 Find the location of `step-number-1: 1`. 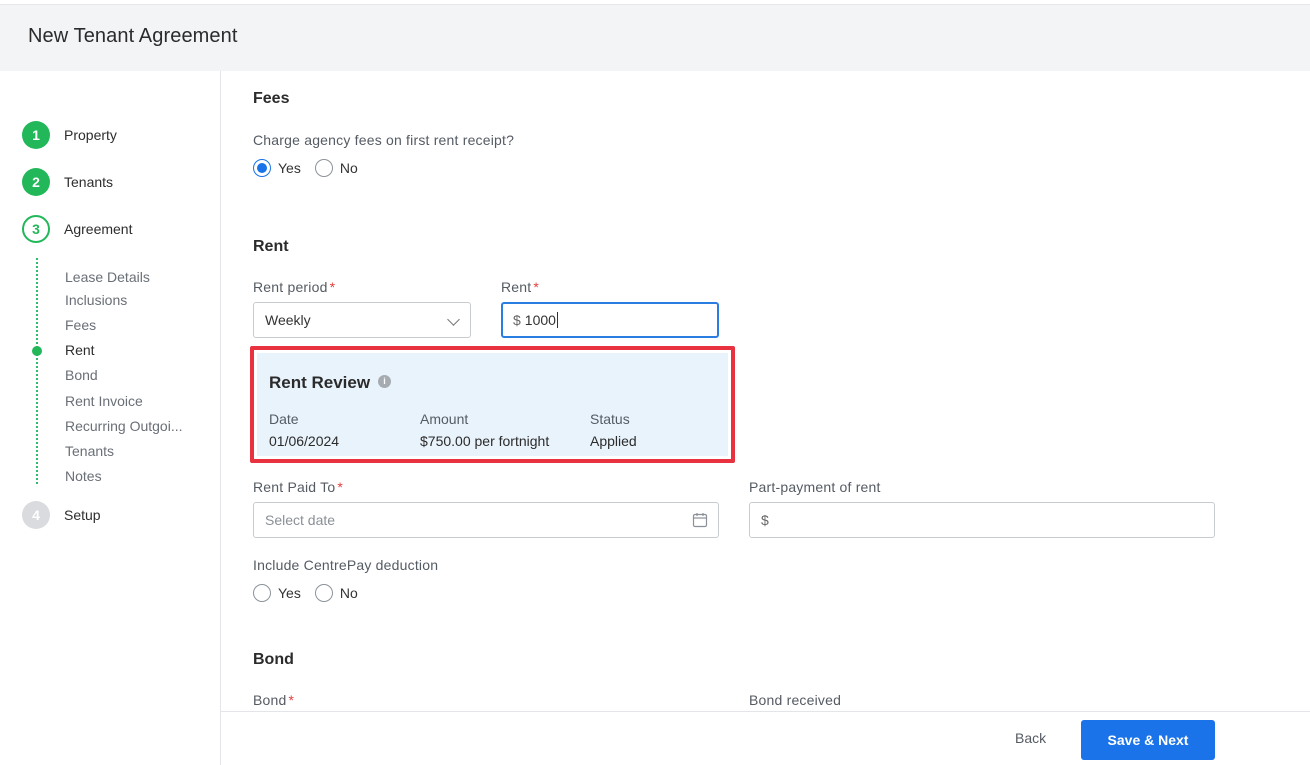

step-number-1: 1 is located at coordinates (36, 135).